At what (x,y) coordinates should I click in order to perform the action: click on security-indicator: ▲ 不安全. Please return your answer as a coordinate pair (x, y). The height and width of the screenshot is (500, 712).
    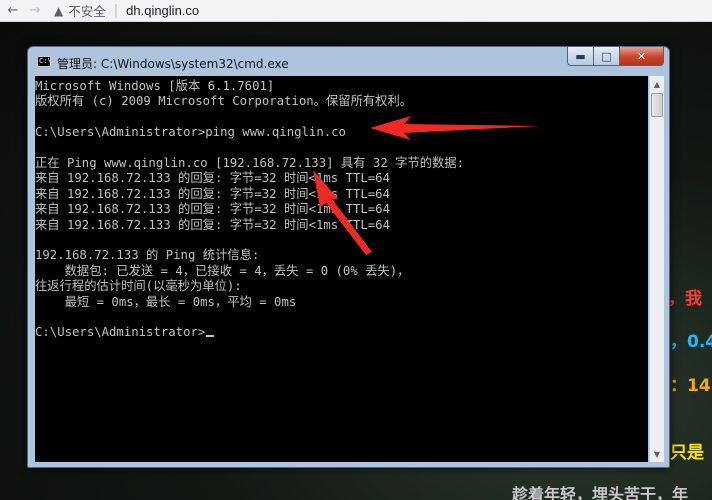
    Looking at the image, I should click on (80, 10).